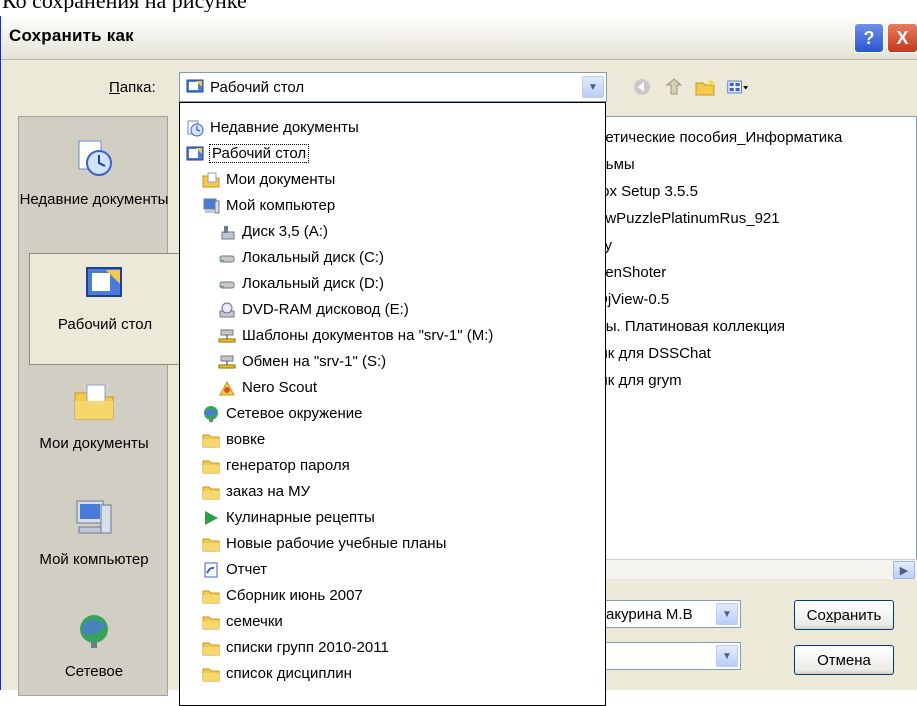  I want to click on list-item: DjView-0.5, so click(633, 299).